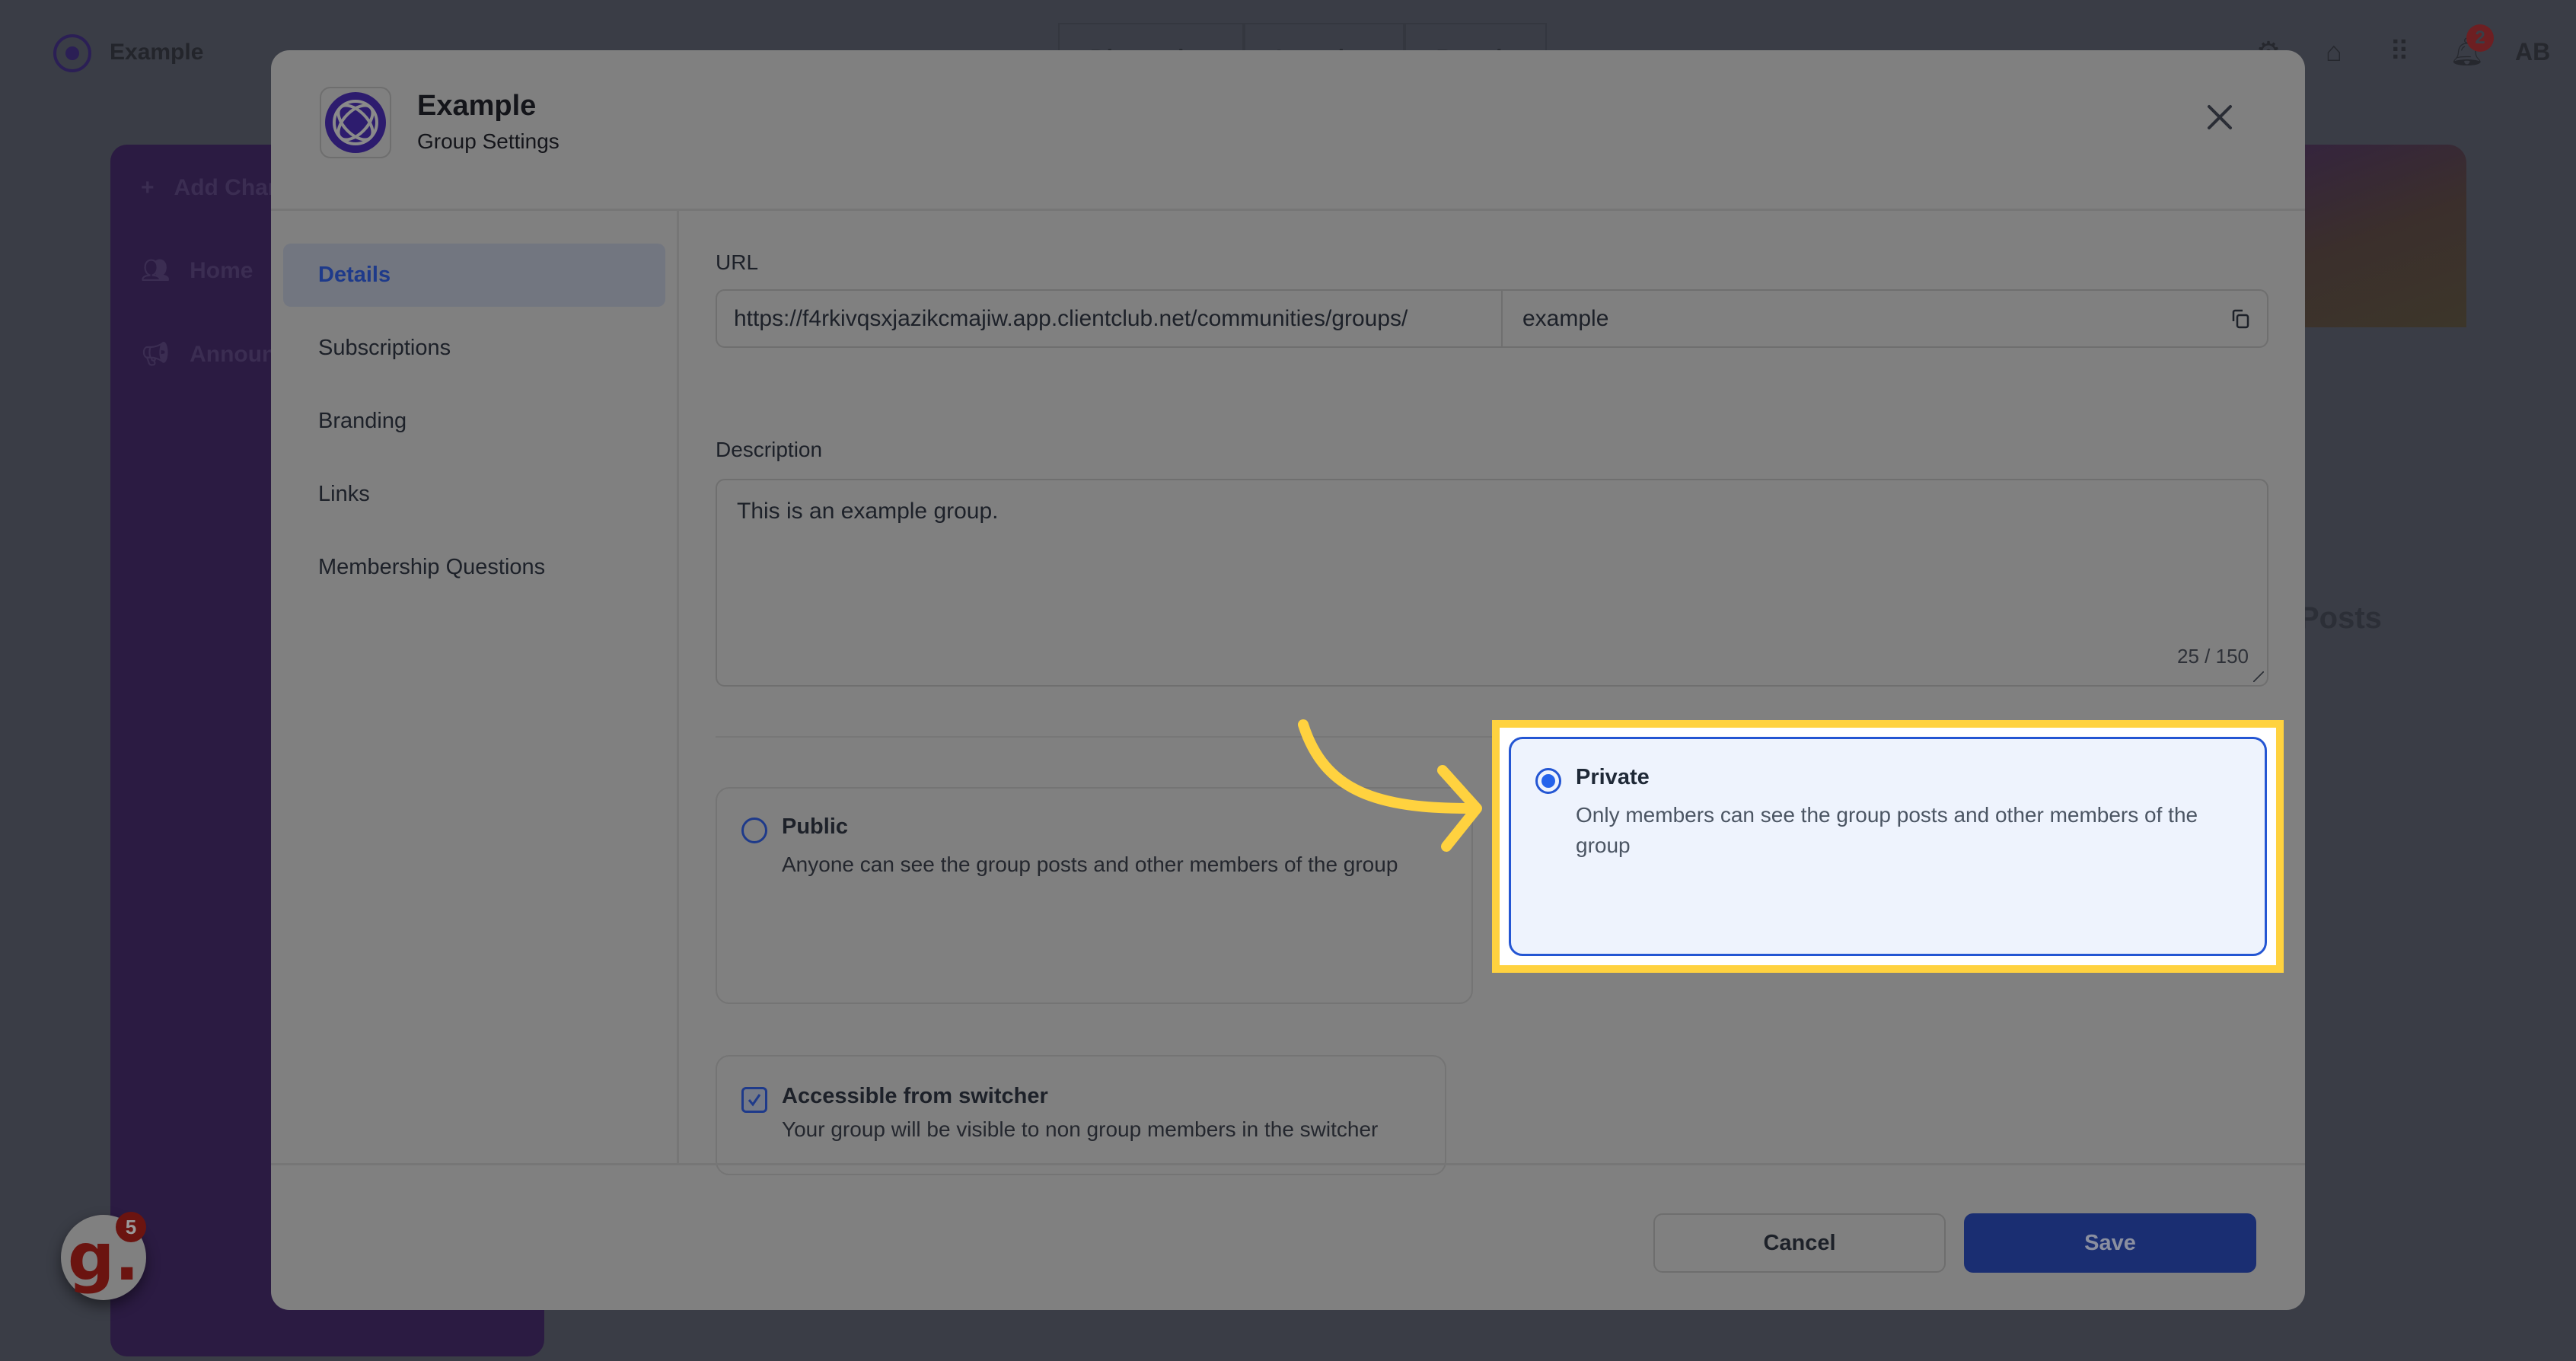  What do you see at coordinates (737, 262) in the screenshot?
I see `url-label: URL` at bounding box center [737, 262].